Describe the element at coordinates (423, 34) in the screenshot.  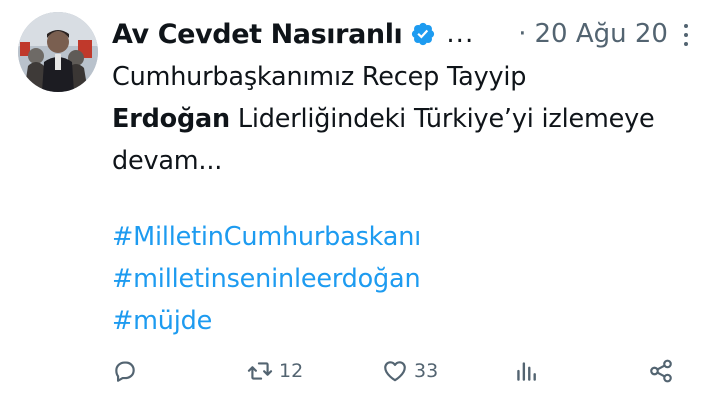
I see `verified-badge-icon` at that location.